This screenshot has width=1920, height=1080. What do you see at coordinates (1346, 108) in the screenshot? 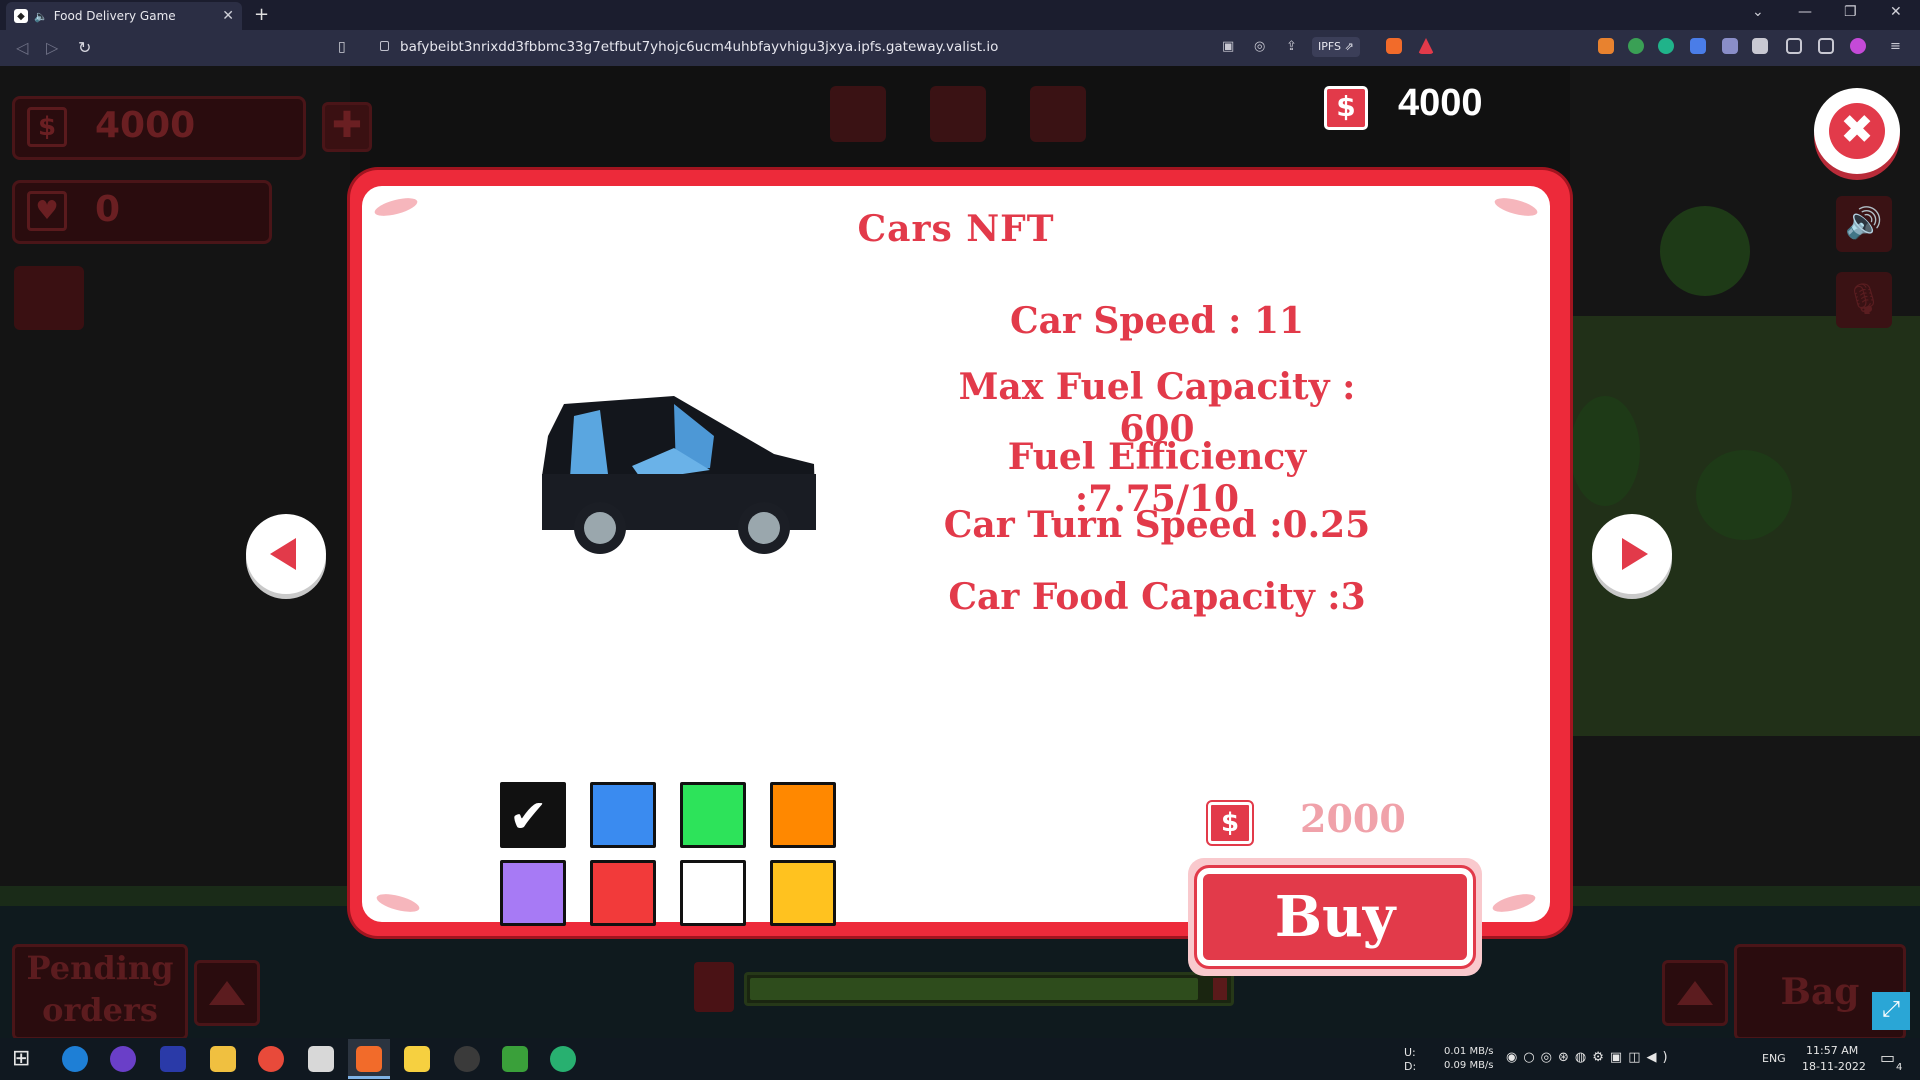
I see `top-dollar-icon: $` at bounding box center [1346, 108].